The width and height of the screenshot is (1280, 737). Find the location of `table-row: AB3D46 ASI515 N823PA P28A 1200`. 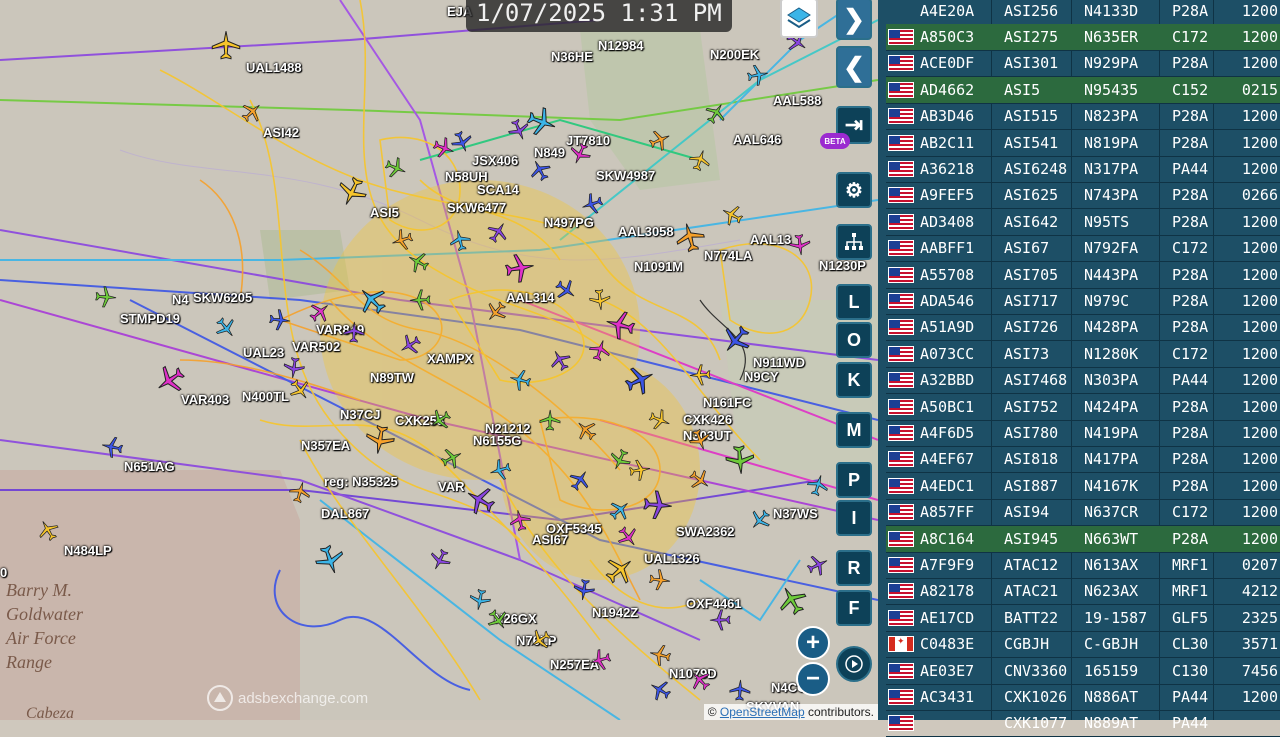

table-row: AB3D46 ASI515 N823PA P28A 1200 is located at coordinates (1083, 117).